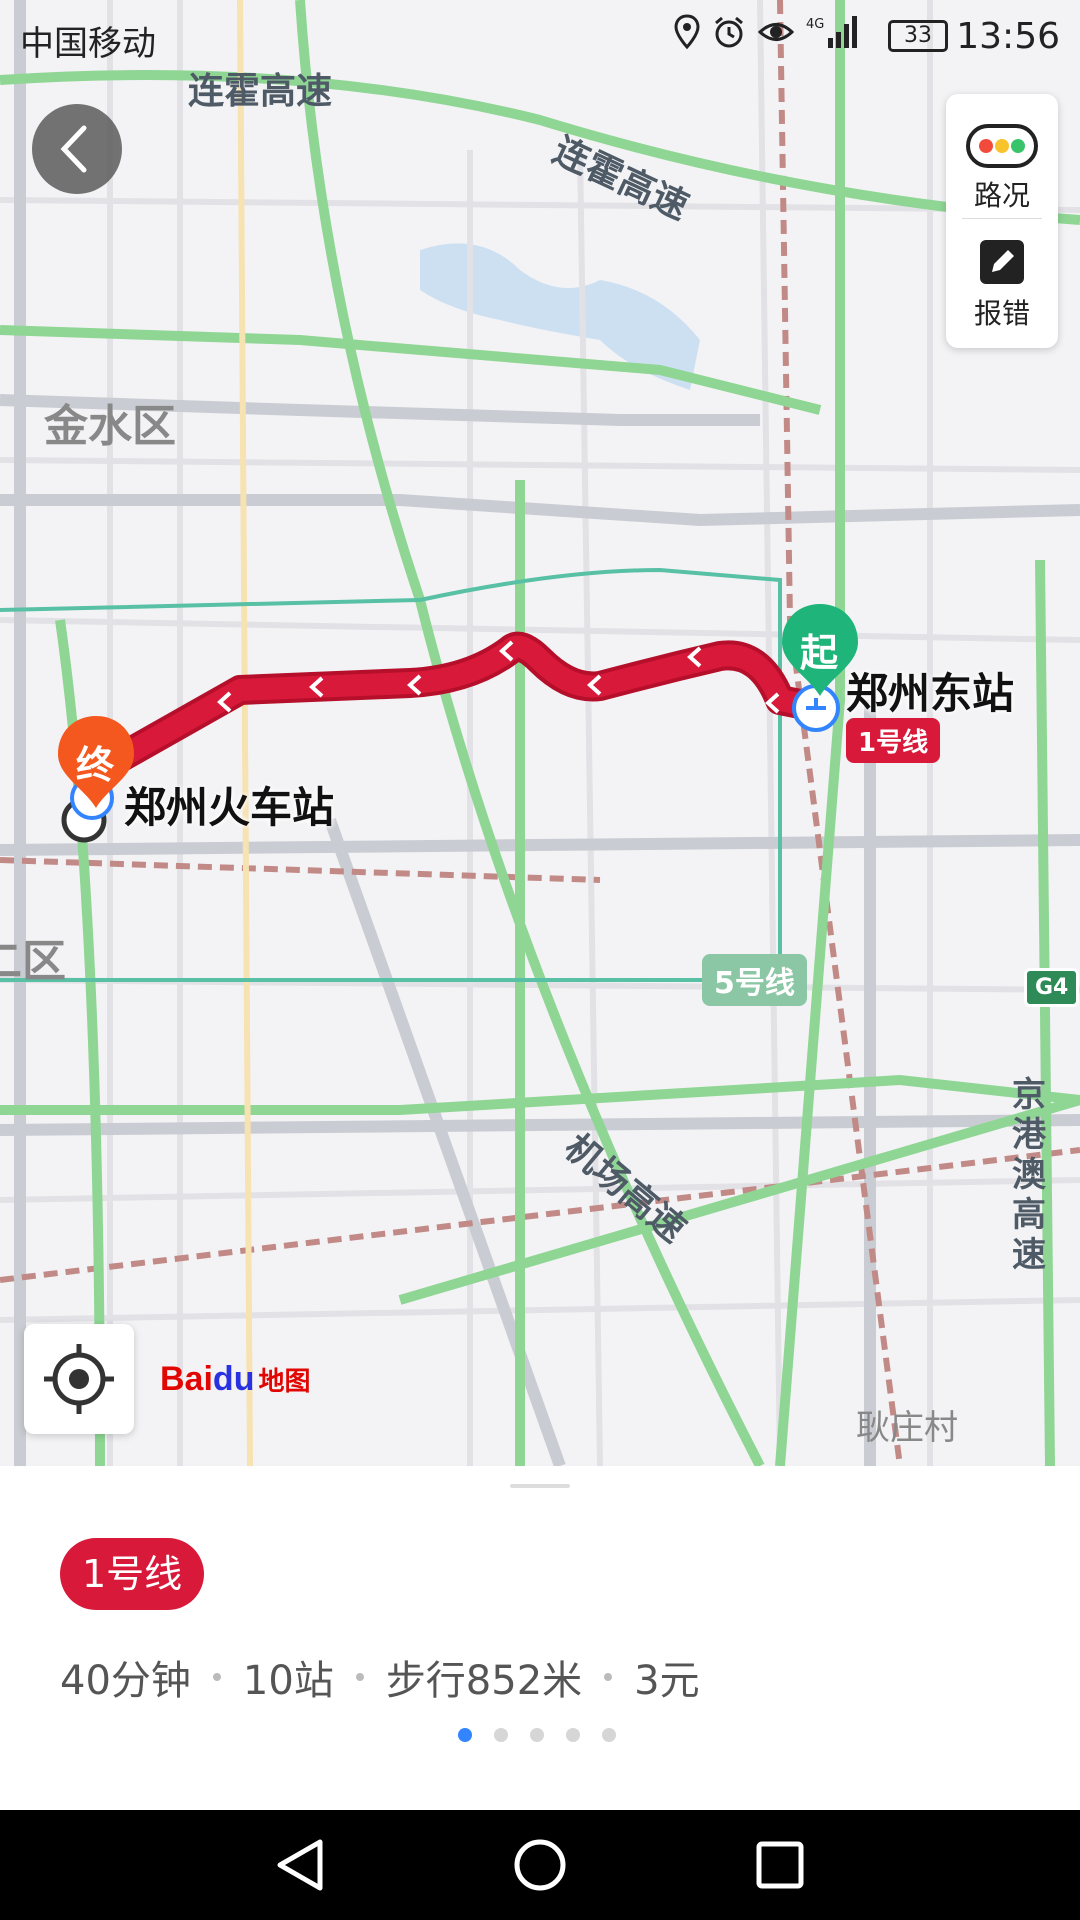 The image size is (1080, 1920). I want to click on location-icon, so click(687, 32).